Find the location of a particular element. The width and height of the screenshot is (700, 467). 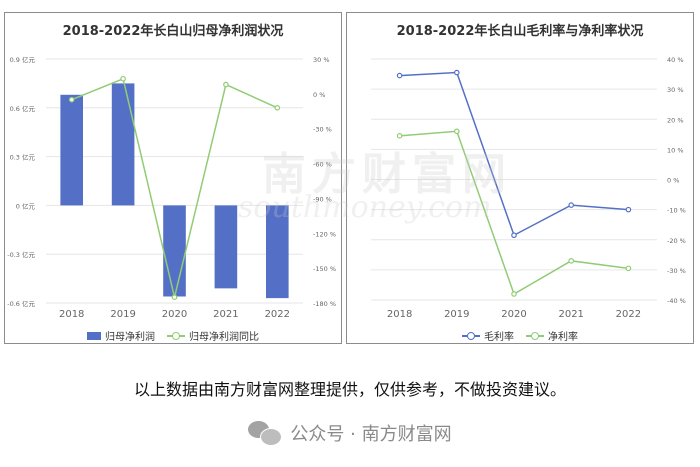

y-tick-label-right: -120 % is located at coordinates (324, 234).